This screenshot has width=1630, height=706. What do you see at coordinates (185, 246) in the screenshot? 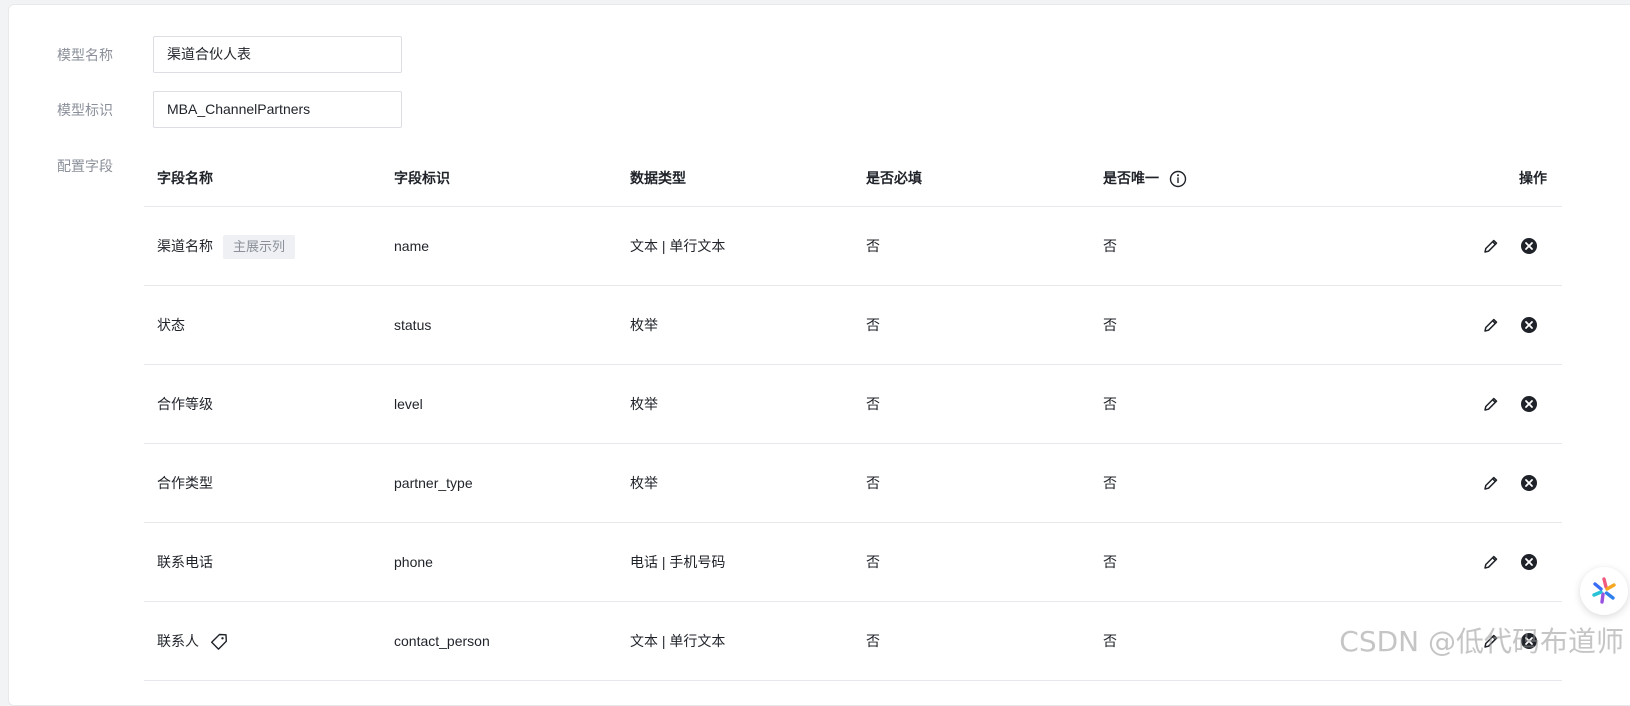
I see `field-name-text: 渠道名称` at bounding box center [185, 246].